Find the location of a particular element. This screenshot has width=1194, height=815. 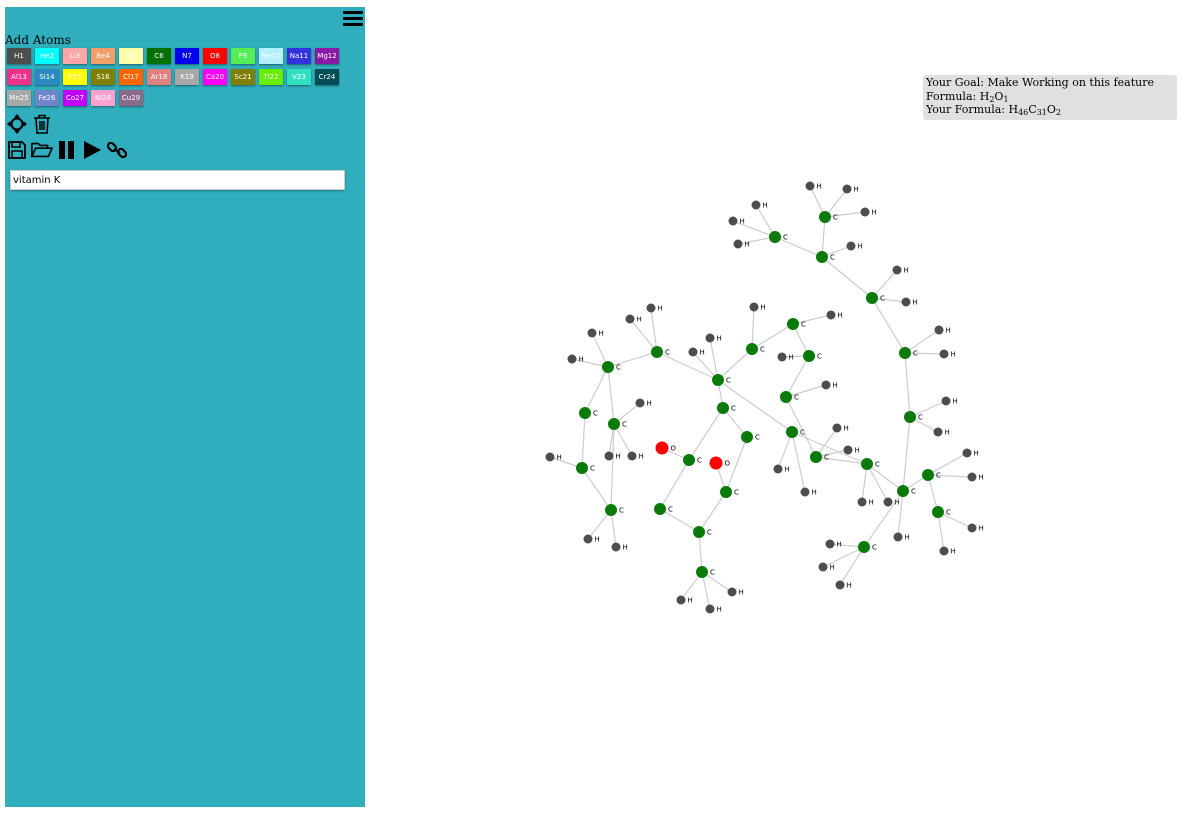

play-icon is located at coordinates (92, 150).